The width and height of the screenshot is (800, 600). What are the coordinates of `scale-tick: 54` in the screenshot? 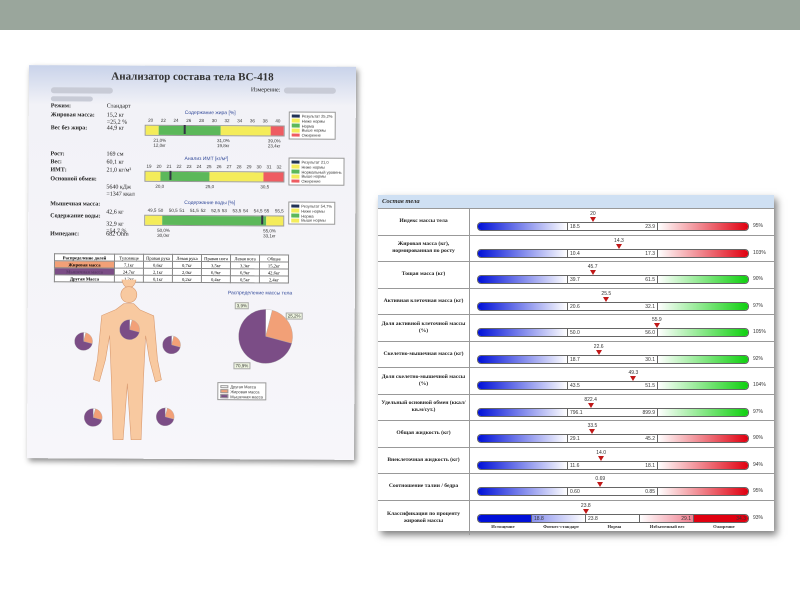 It's located at (246, 211).